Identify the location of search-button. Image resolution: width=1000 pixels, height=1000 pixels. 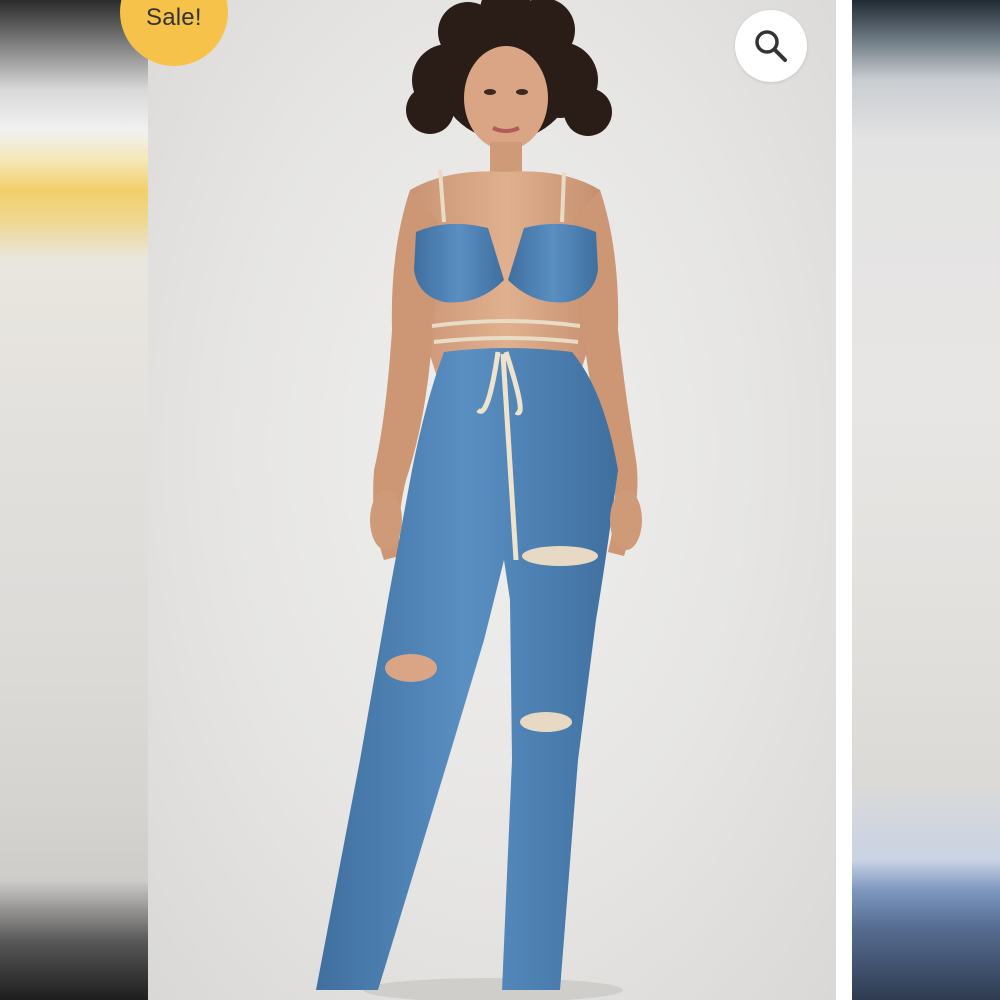
(771, 46).